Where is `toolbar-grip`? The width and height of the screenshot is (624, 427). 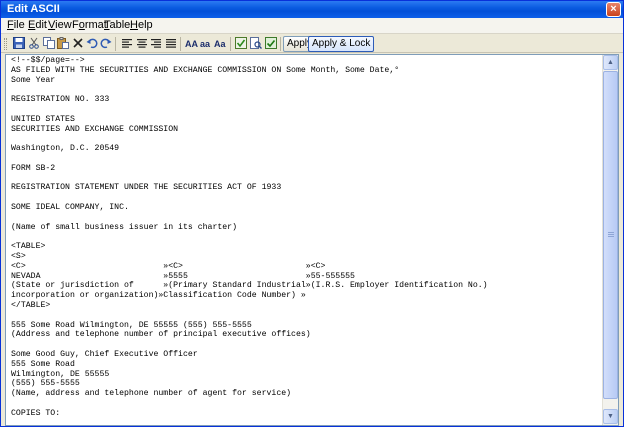 toolbar-grip is located at coordinates (5, 44).